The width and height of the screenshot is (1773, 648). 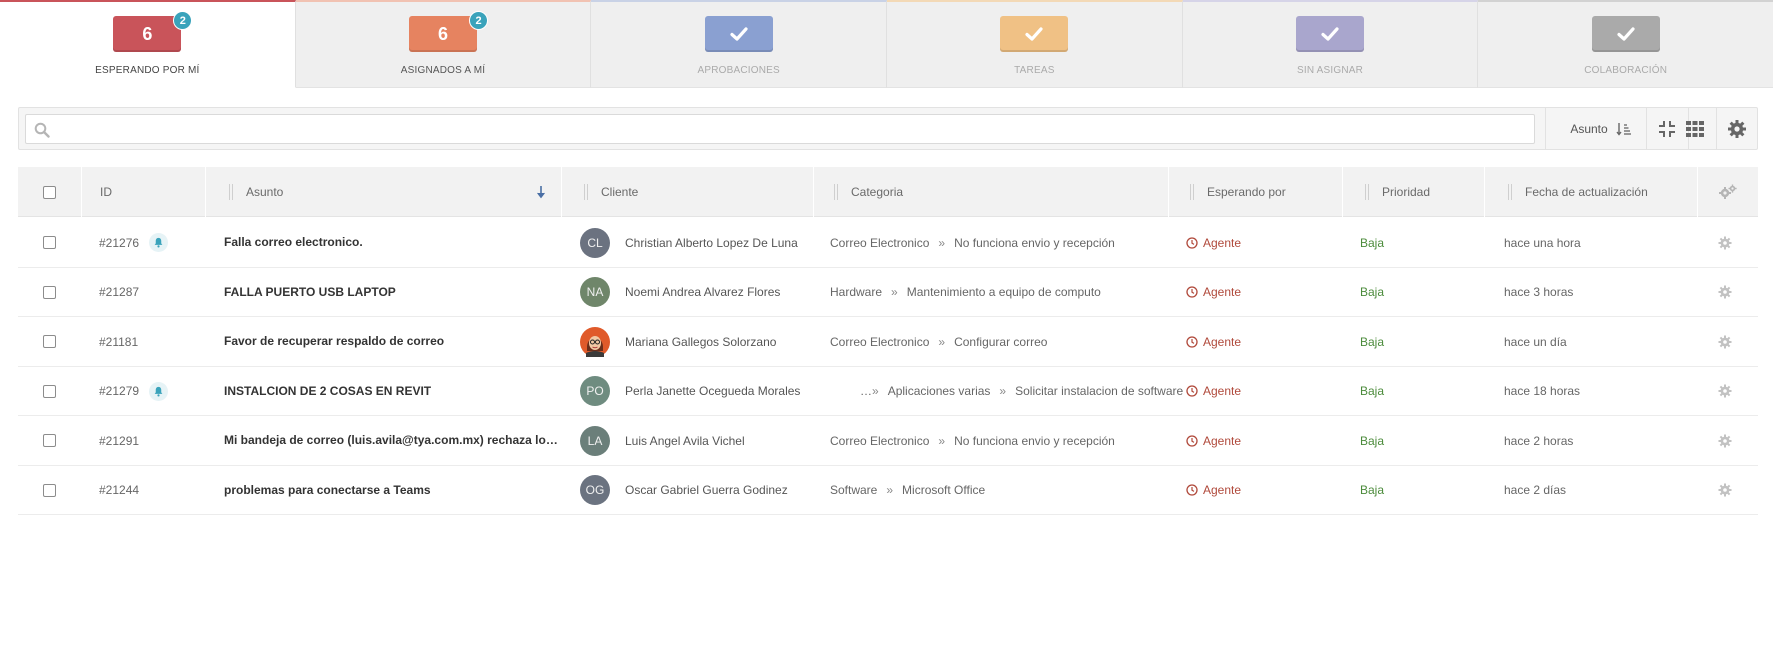 I want to click on search-box, so click(x=780, y=129).